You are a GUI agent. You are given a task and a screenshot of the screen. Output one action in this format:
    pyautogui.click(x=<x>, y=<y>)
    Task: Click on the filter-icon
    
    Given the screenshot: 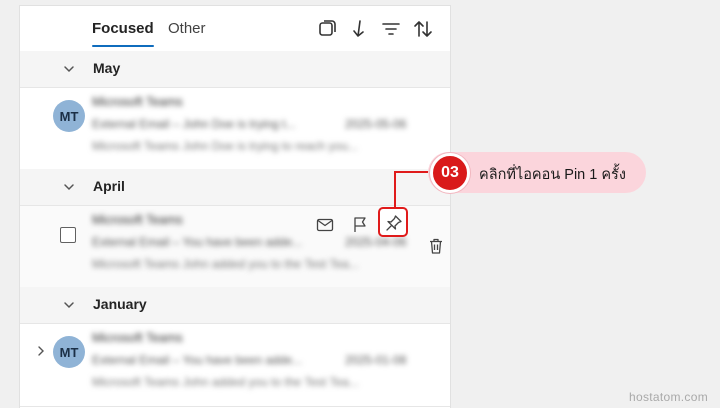 What is the action you would take?
    pyautogui.click(x=391, y=29)
    